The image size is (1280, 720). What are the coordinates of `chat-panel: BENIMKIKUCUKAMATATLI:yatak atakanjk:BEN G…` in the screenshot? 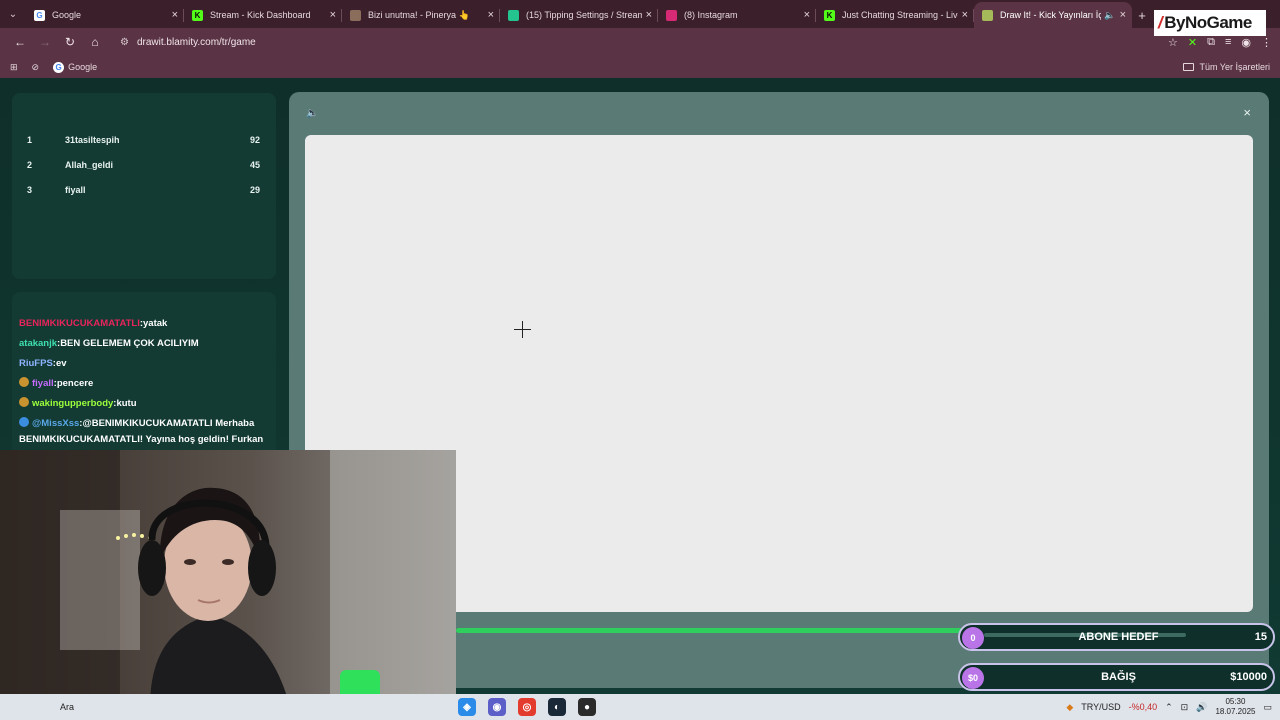 It's located at (144, 377).